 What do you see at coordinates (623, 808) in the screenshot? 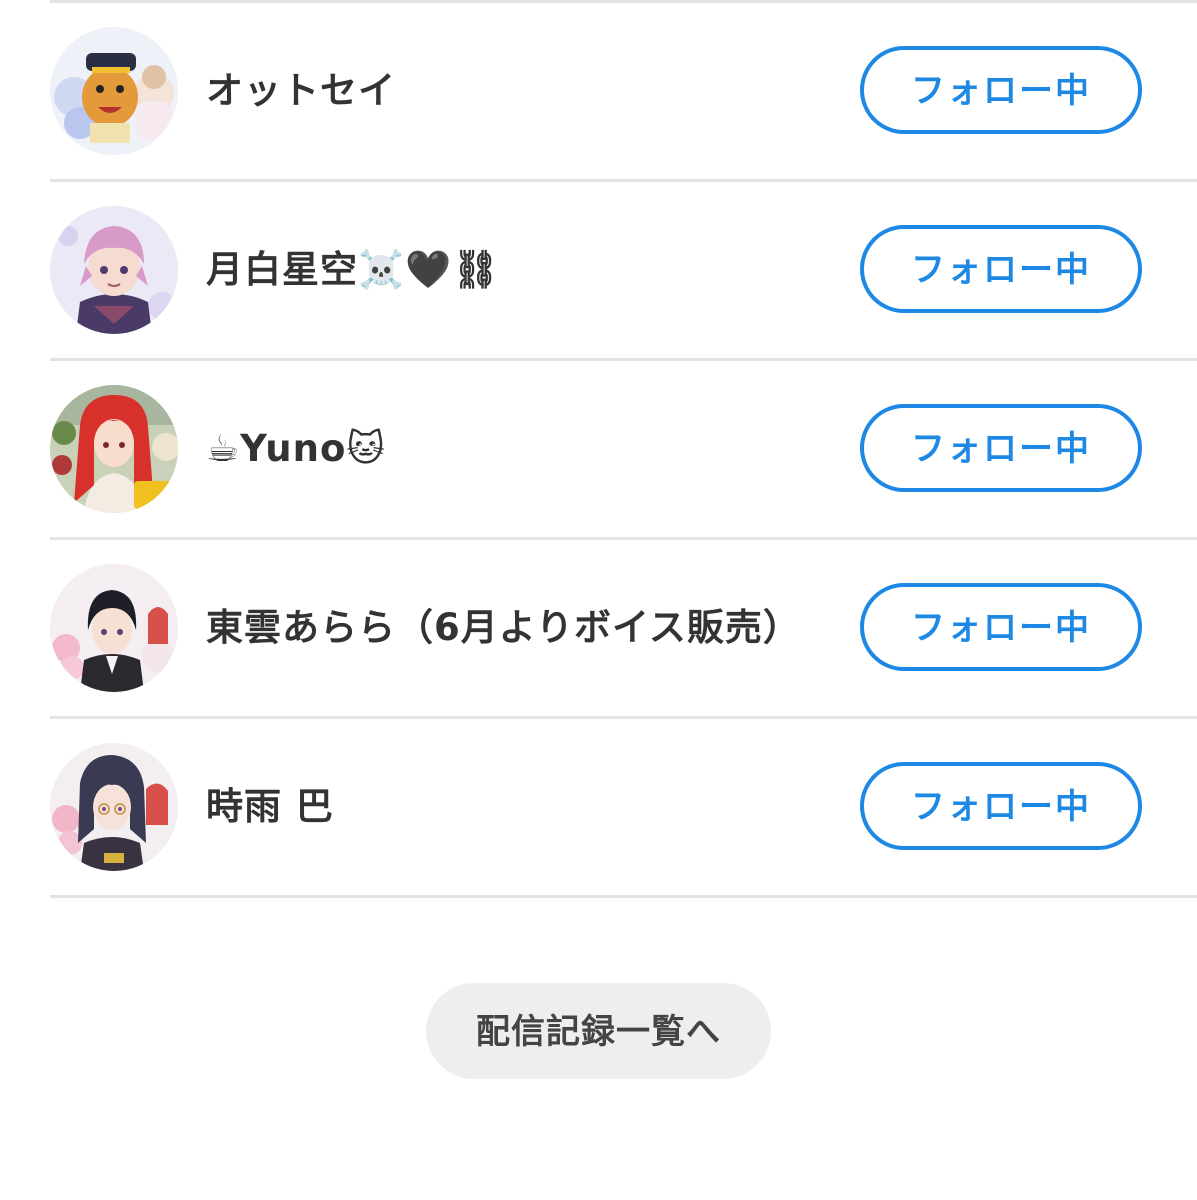
I see `list-item: 時雨 巴 フォロー中` at bounding box center [623, 808].